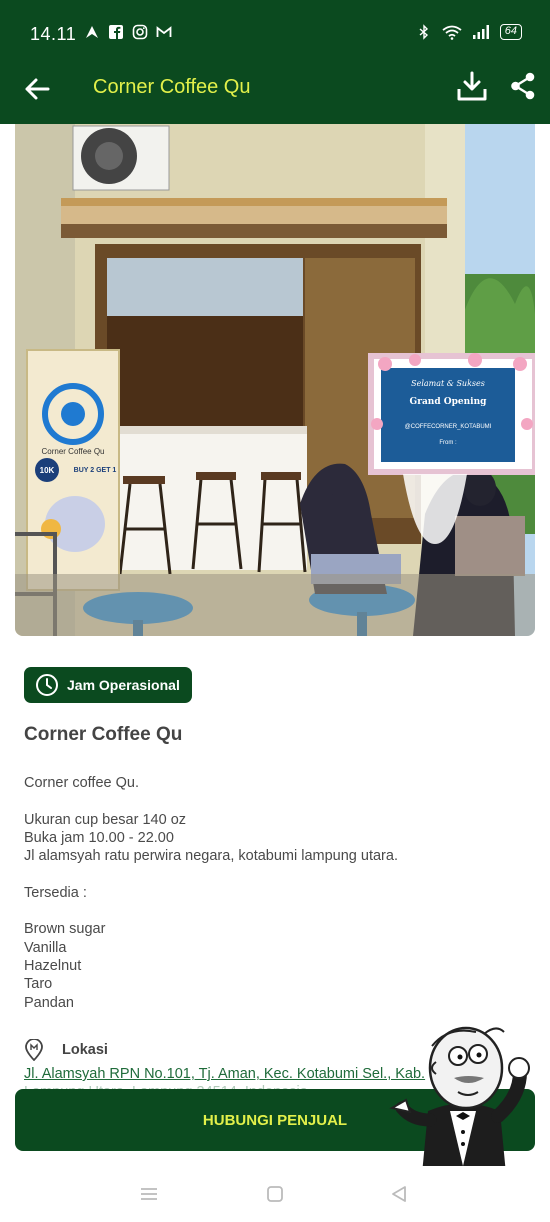 This screenshot has width=550, height=1222. Describe the element at coordinates (449, 402) in the screenshot. I see `board-line2-text: Grand Opening` at that location.